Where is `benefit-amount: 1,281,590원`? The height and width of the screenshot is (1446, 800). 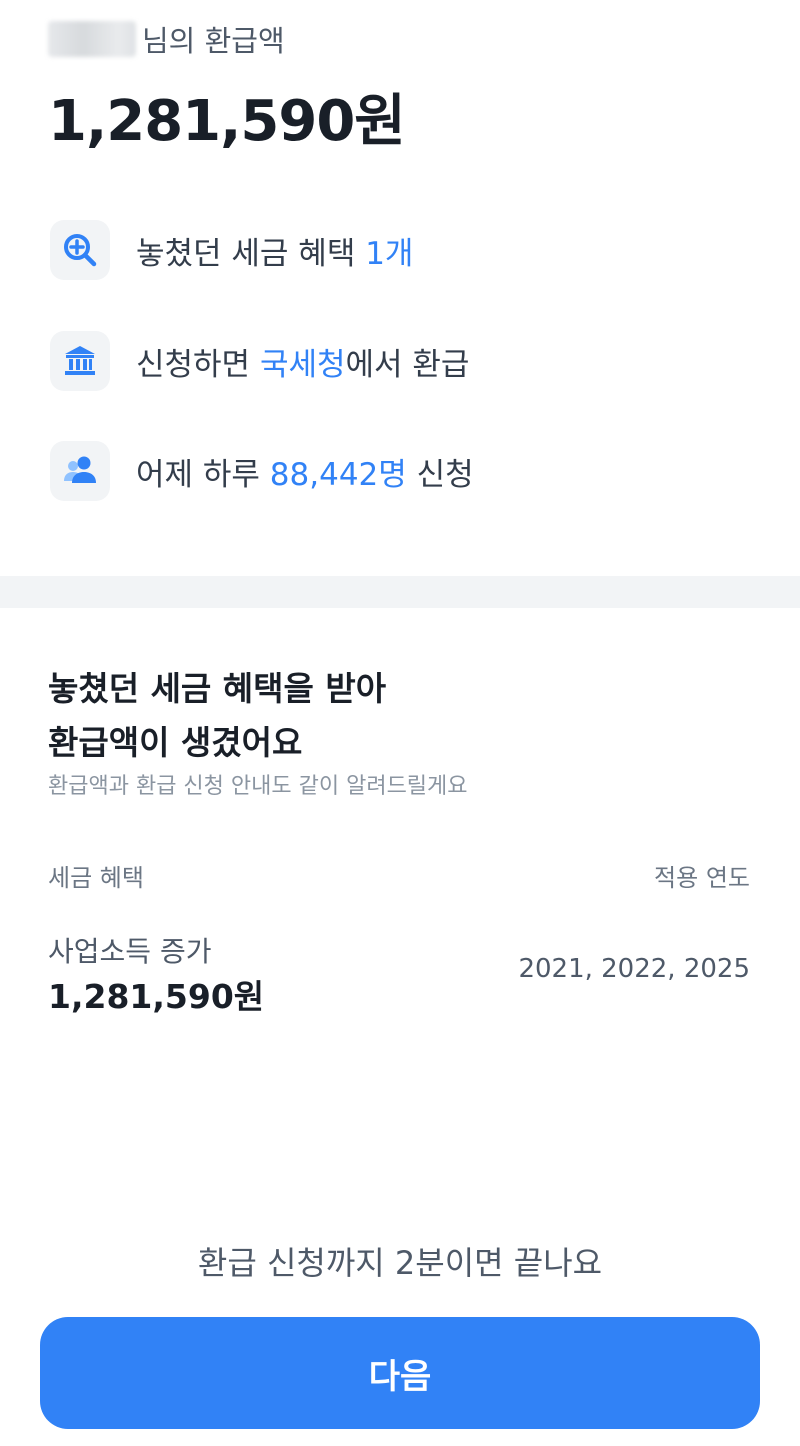
benefit-amount: 1,281,590원 is located at coordinates (156, 996).